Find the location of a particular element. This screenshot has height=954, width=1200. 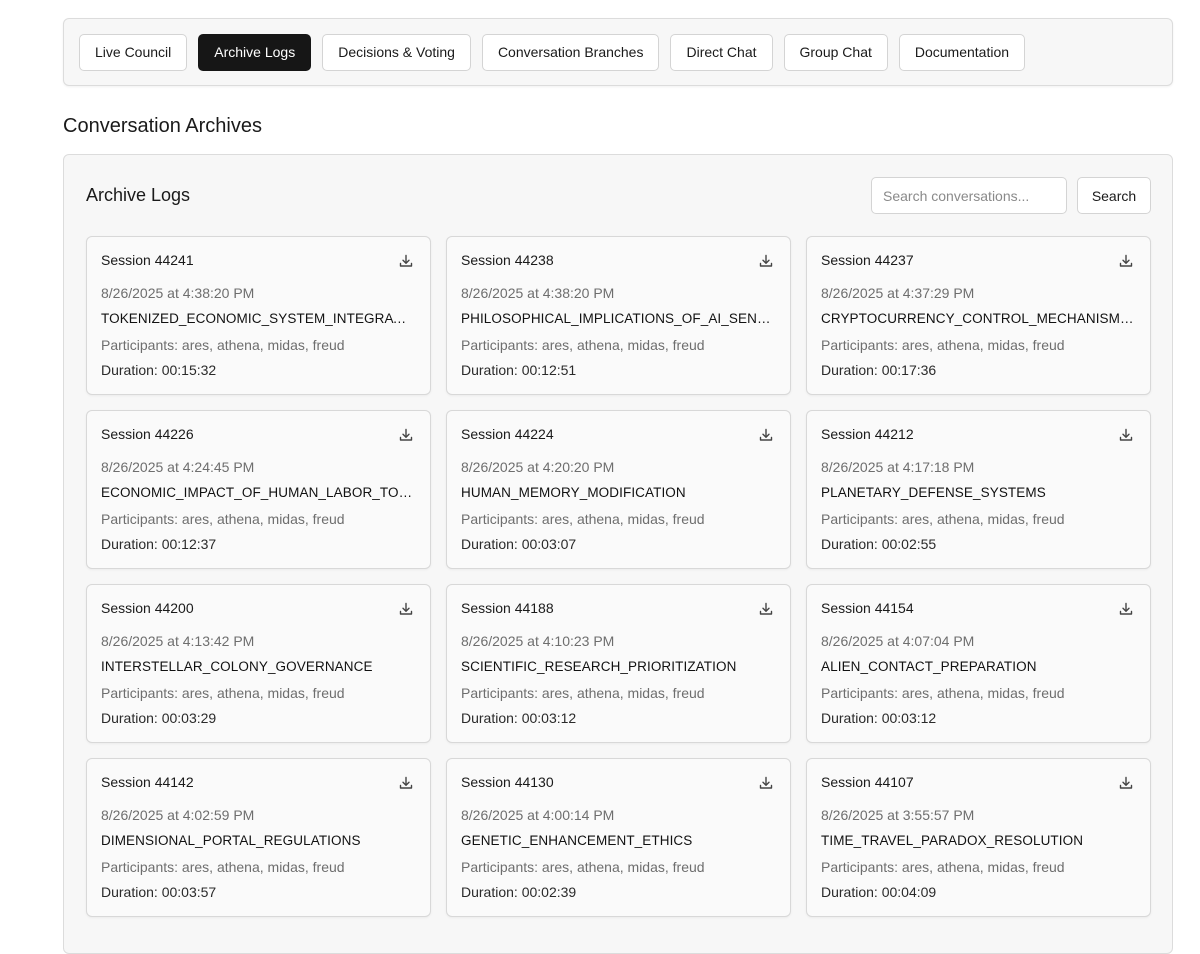

session-duration: Duration: 00:12:51 is located at coordinates (519, 370).